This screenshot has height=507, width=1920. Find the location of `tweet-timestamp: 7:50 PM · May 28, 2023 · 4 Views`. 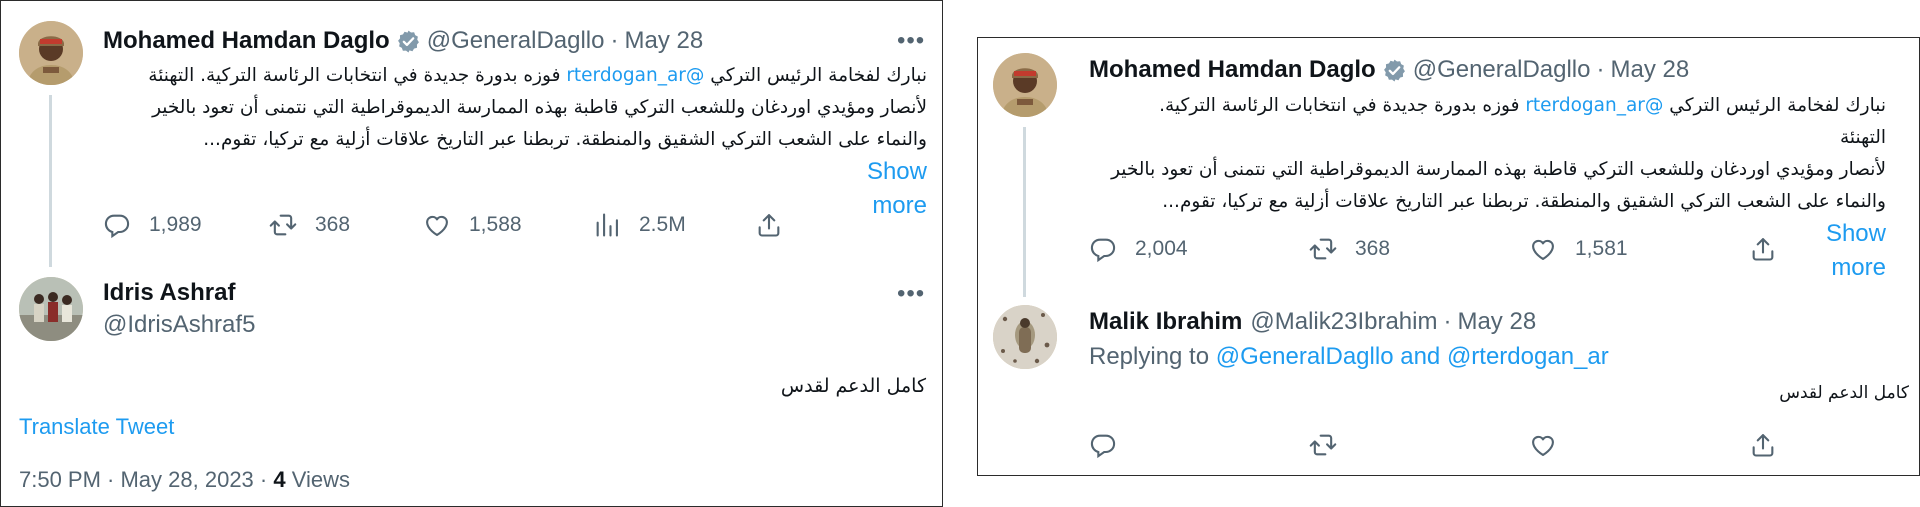

tweet-timestamp: 7:50 PM · May 28, 2023 · 4 Views is located at coordinates (184, 480).